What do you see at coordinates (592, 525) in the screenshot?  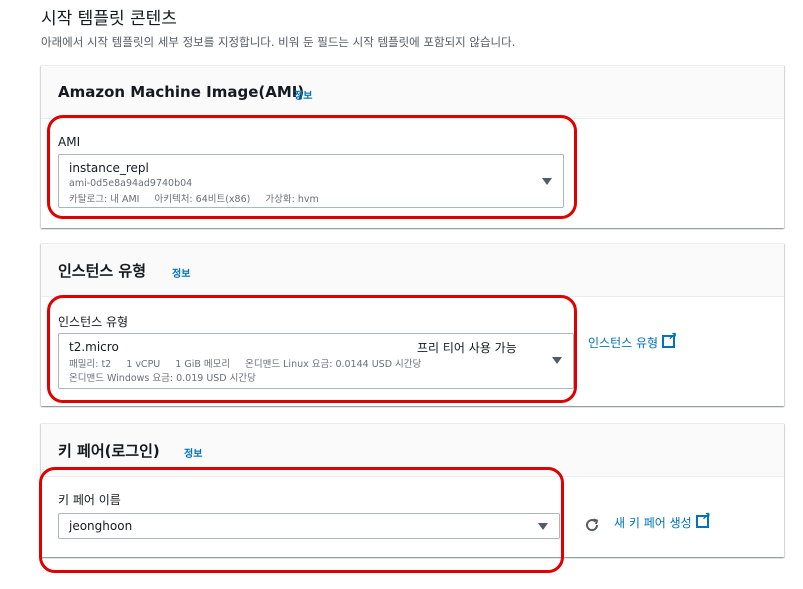 I see `refresh-icon` at bounding box center [592, 525].